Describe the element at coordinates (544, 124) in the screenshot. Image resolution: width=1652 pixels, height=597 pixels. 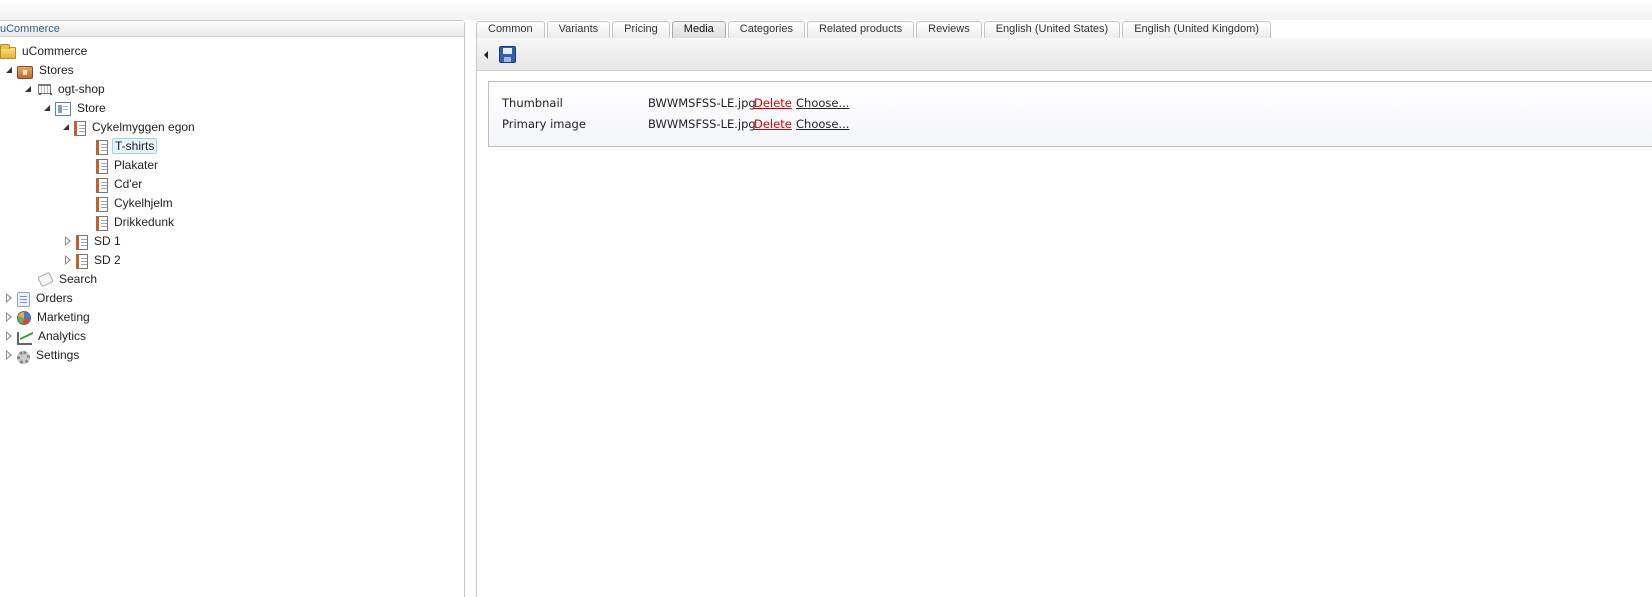
I see `media-label: Primary image` at that location.